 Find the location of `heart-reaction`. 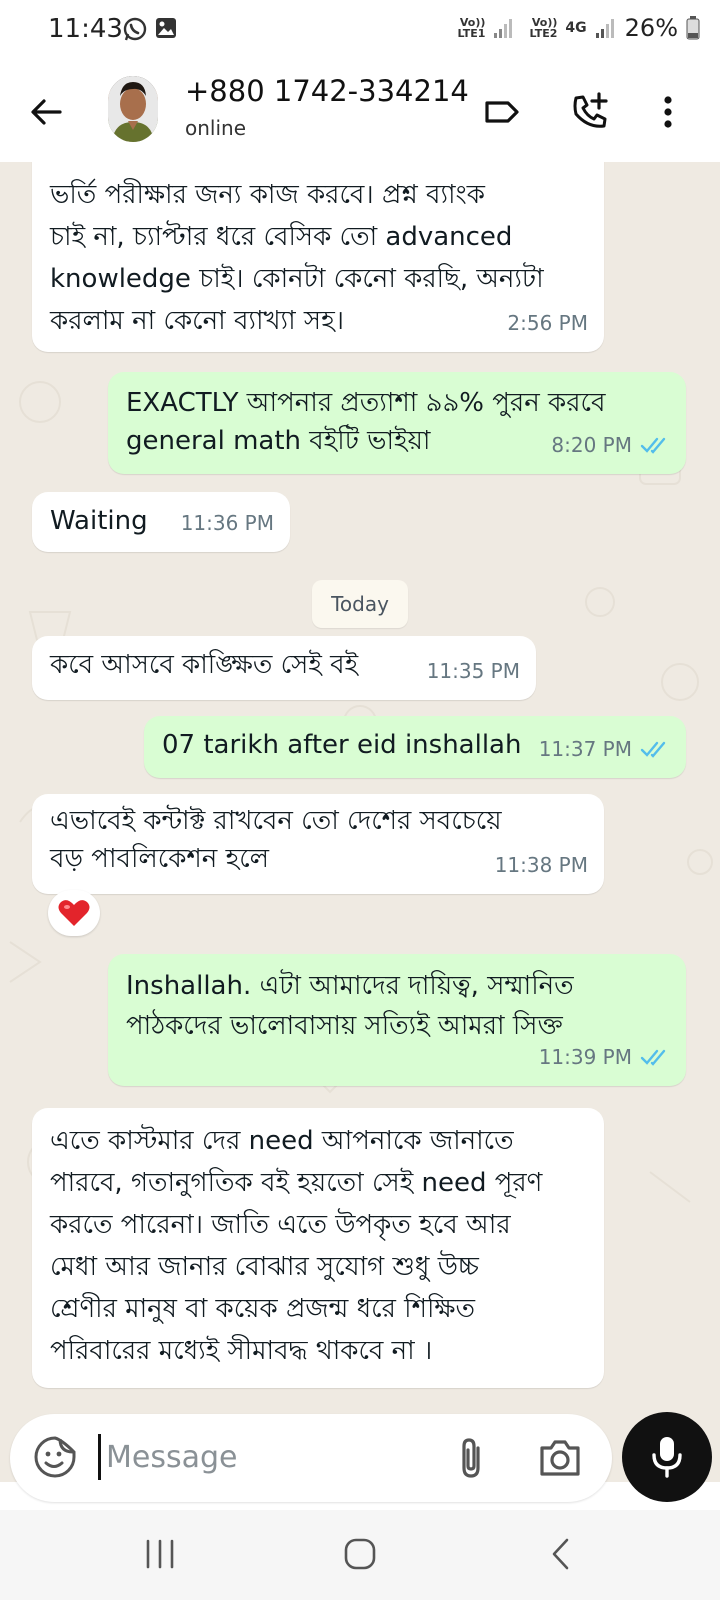

heart-reaction is located at coordinates (74, 913).